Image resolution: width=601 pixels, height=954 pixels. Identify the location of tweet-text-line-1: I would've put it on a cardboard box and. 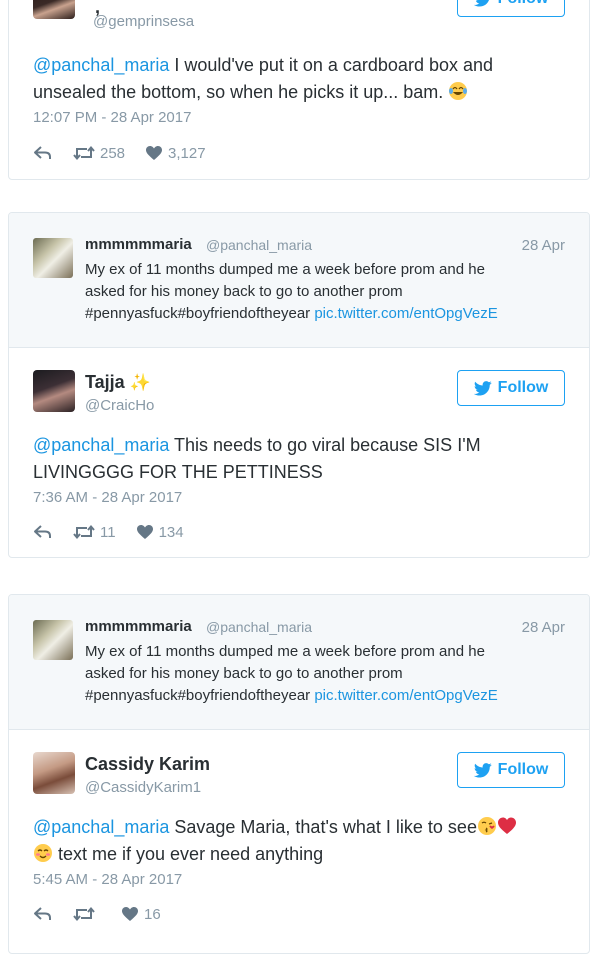
(331, 65).